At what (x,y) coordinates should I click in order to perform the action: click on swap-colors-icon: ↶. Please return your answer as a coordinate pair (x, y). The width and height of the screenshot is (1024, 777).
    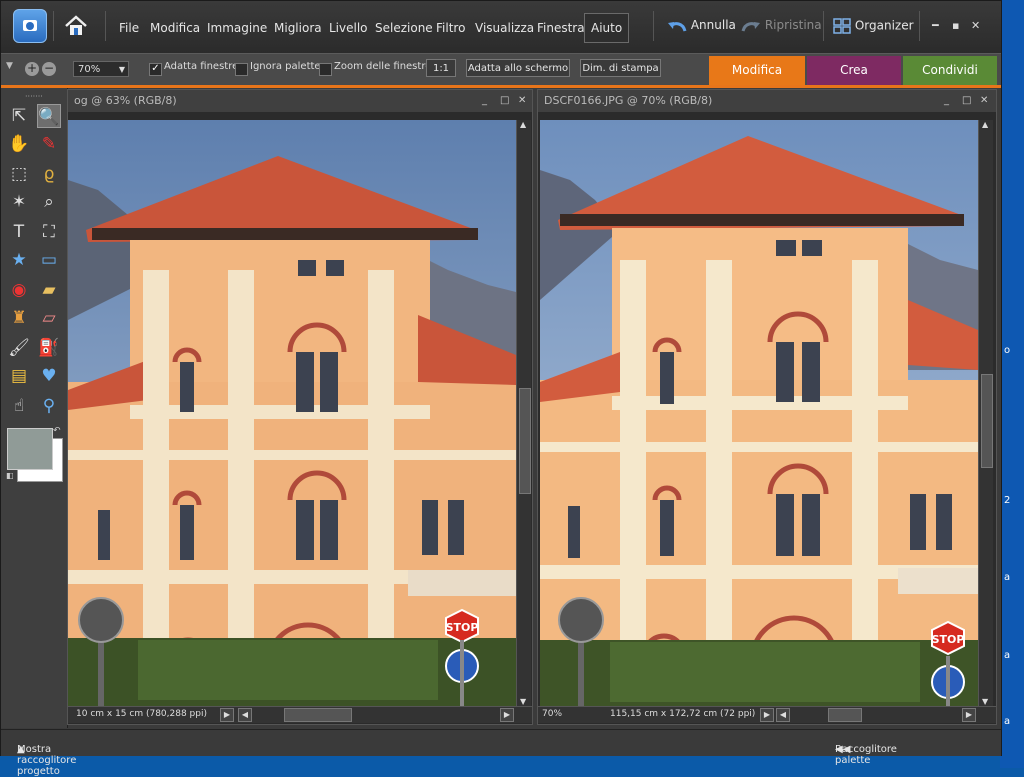
    Looking at the image, I should click on (57, 431).